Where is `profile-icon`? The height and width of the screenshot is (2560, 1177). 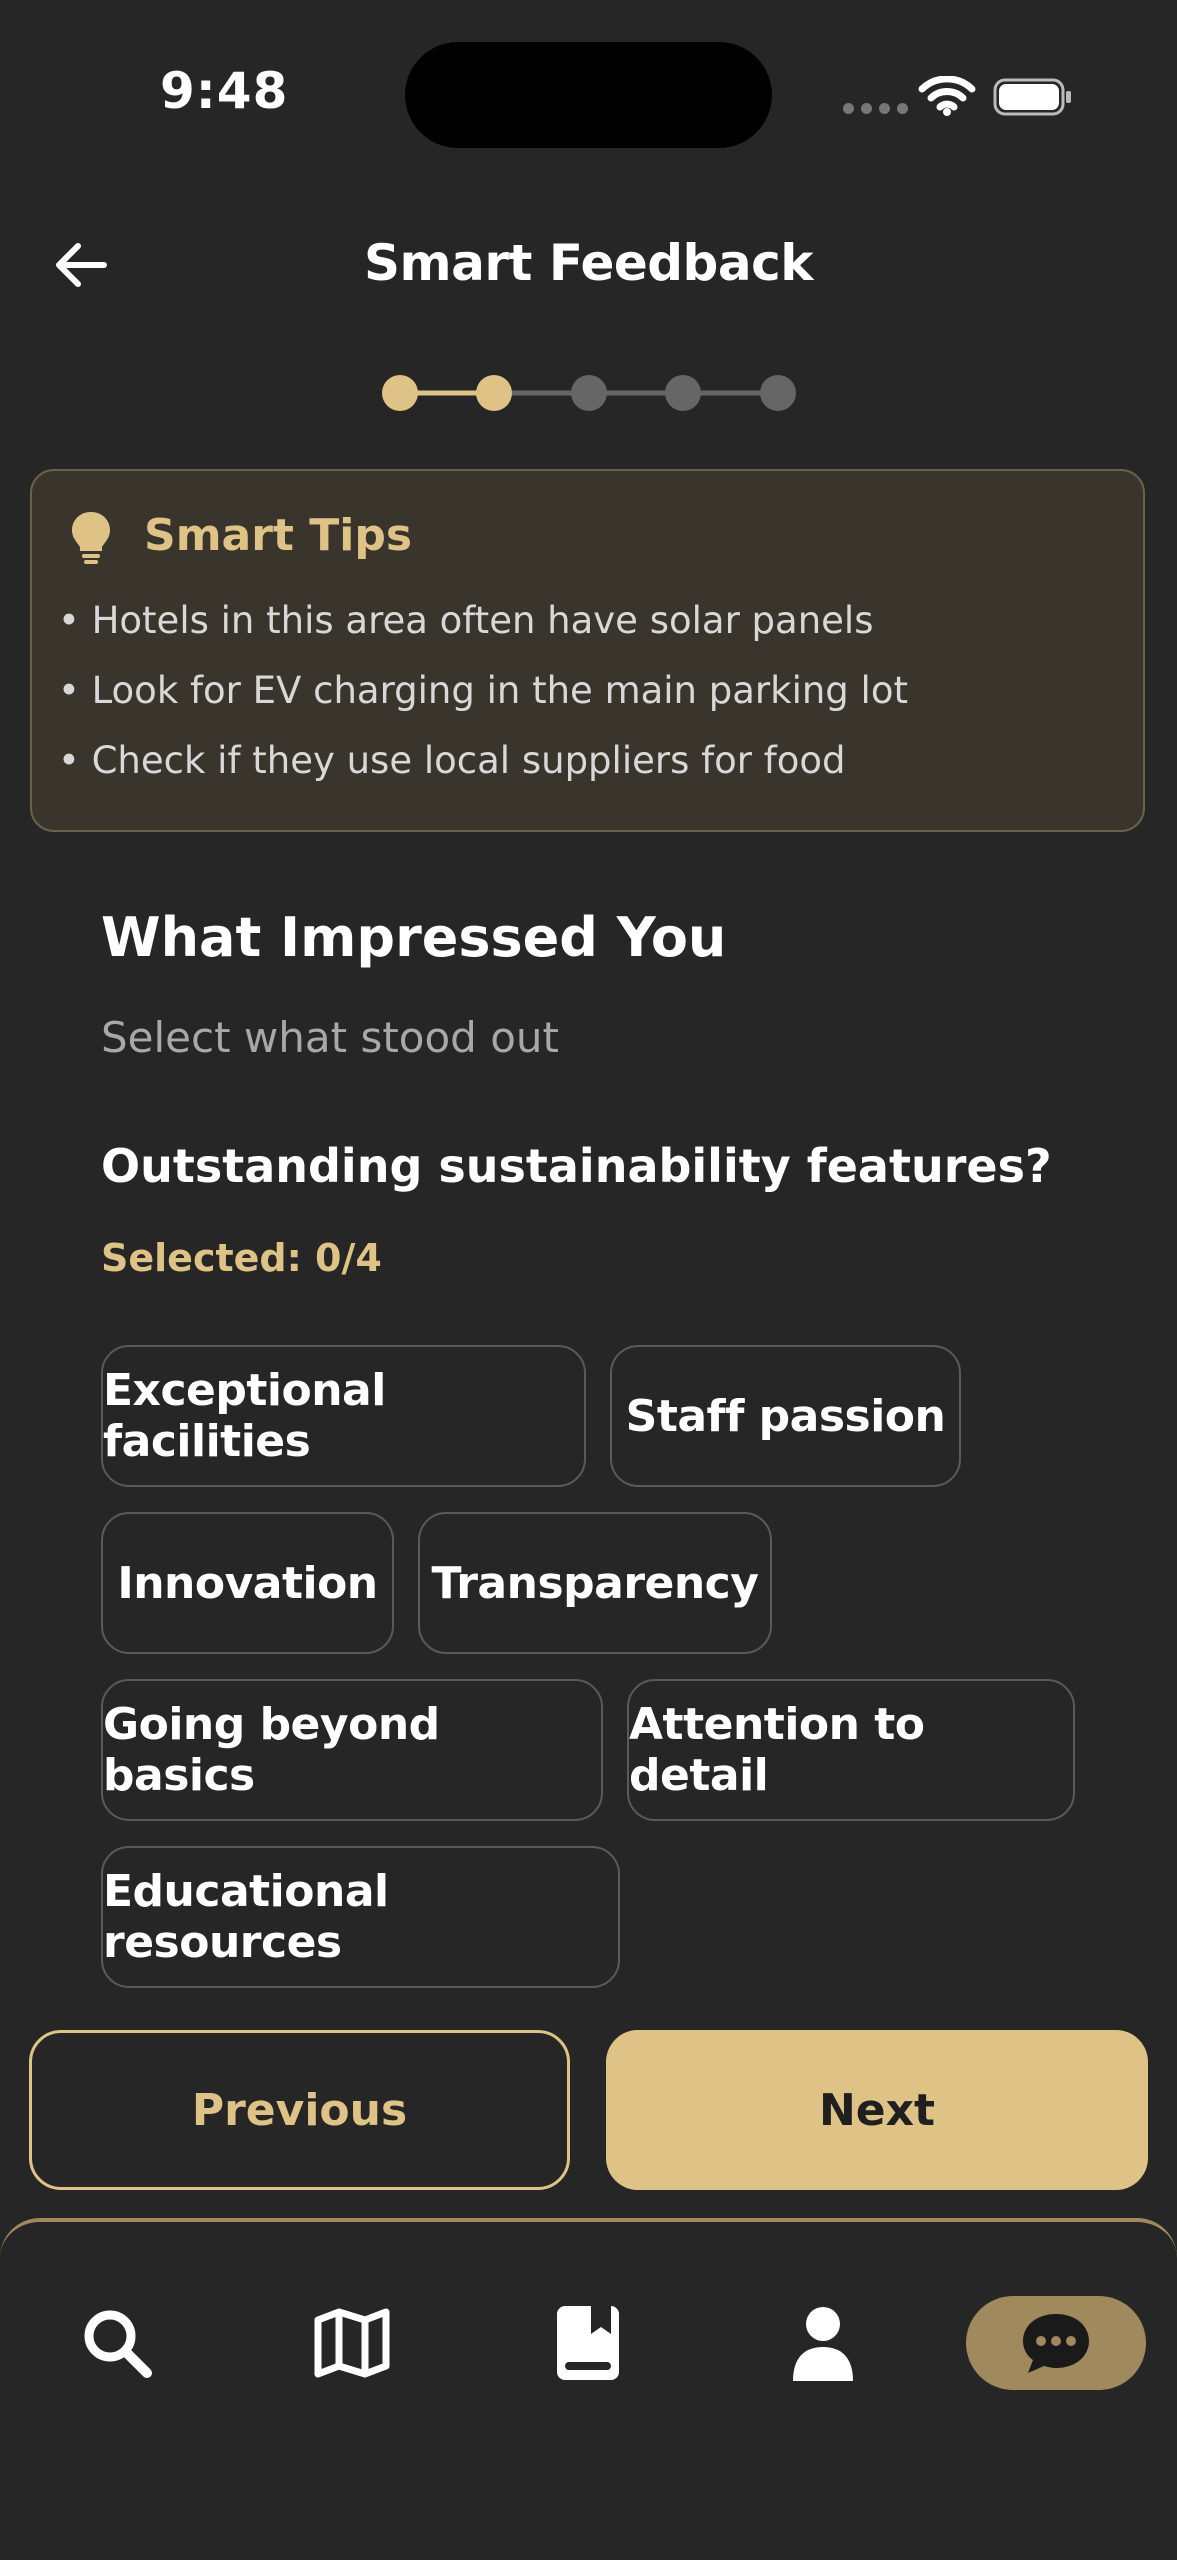
profile-icon is located at coordinates (823, 2344).